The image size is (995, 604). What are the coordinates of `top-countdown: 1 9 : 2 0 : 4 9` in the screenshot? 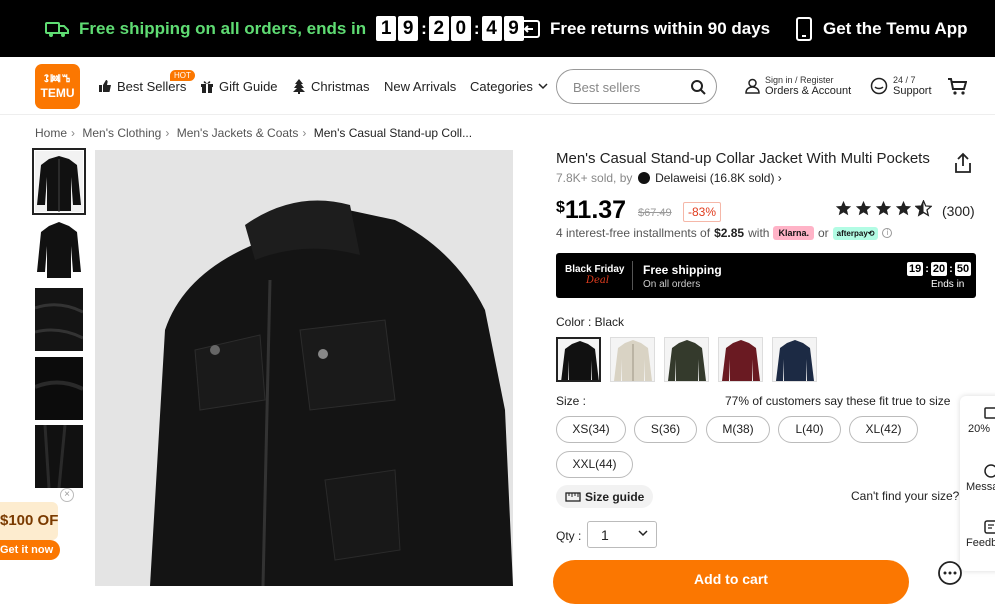 It's located at (450, 28).